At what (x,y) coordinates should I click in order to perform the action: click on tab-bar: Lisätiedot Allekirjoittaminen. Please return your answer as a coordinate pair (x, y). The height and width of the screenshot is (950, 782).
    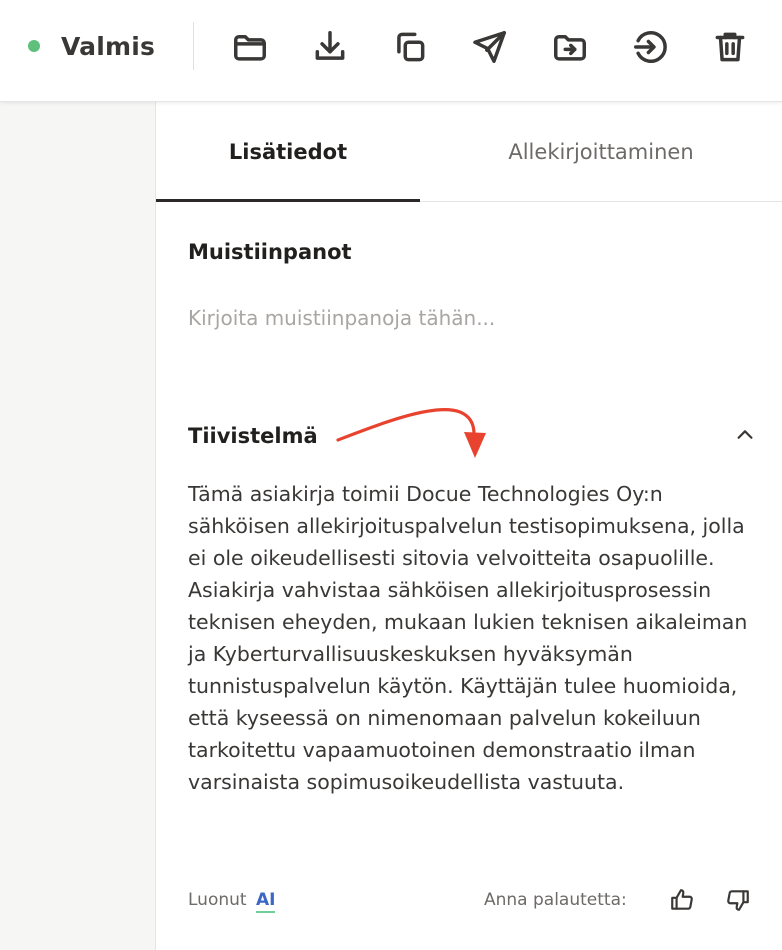
    Looking at the image, I should click on (469, 152).